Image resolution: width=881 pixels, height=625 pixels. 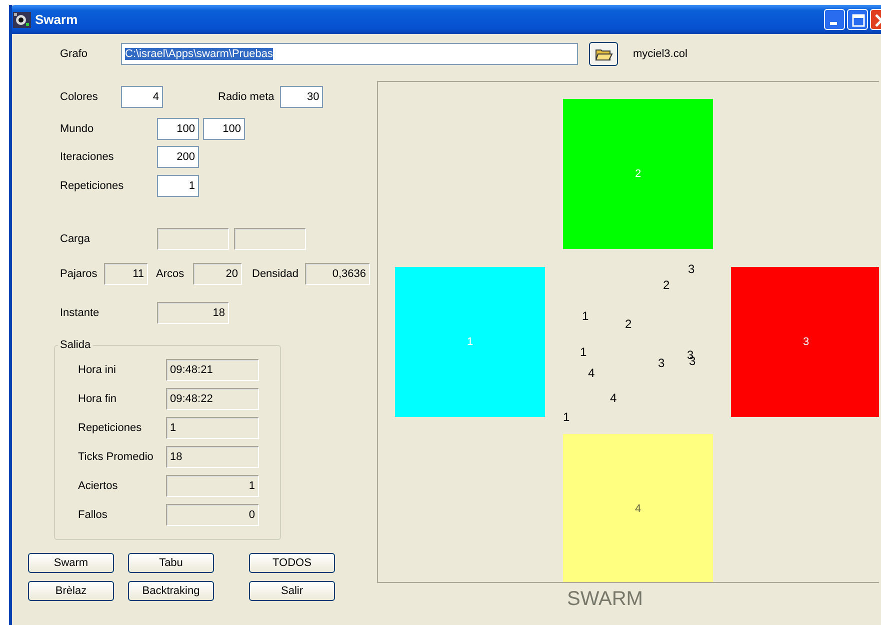 I want to click on salida-value: 09:48:22, so click(x=212, y=399).